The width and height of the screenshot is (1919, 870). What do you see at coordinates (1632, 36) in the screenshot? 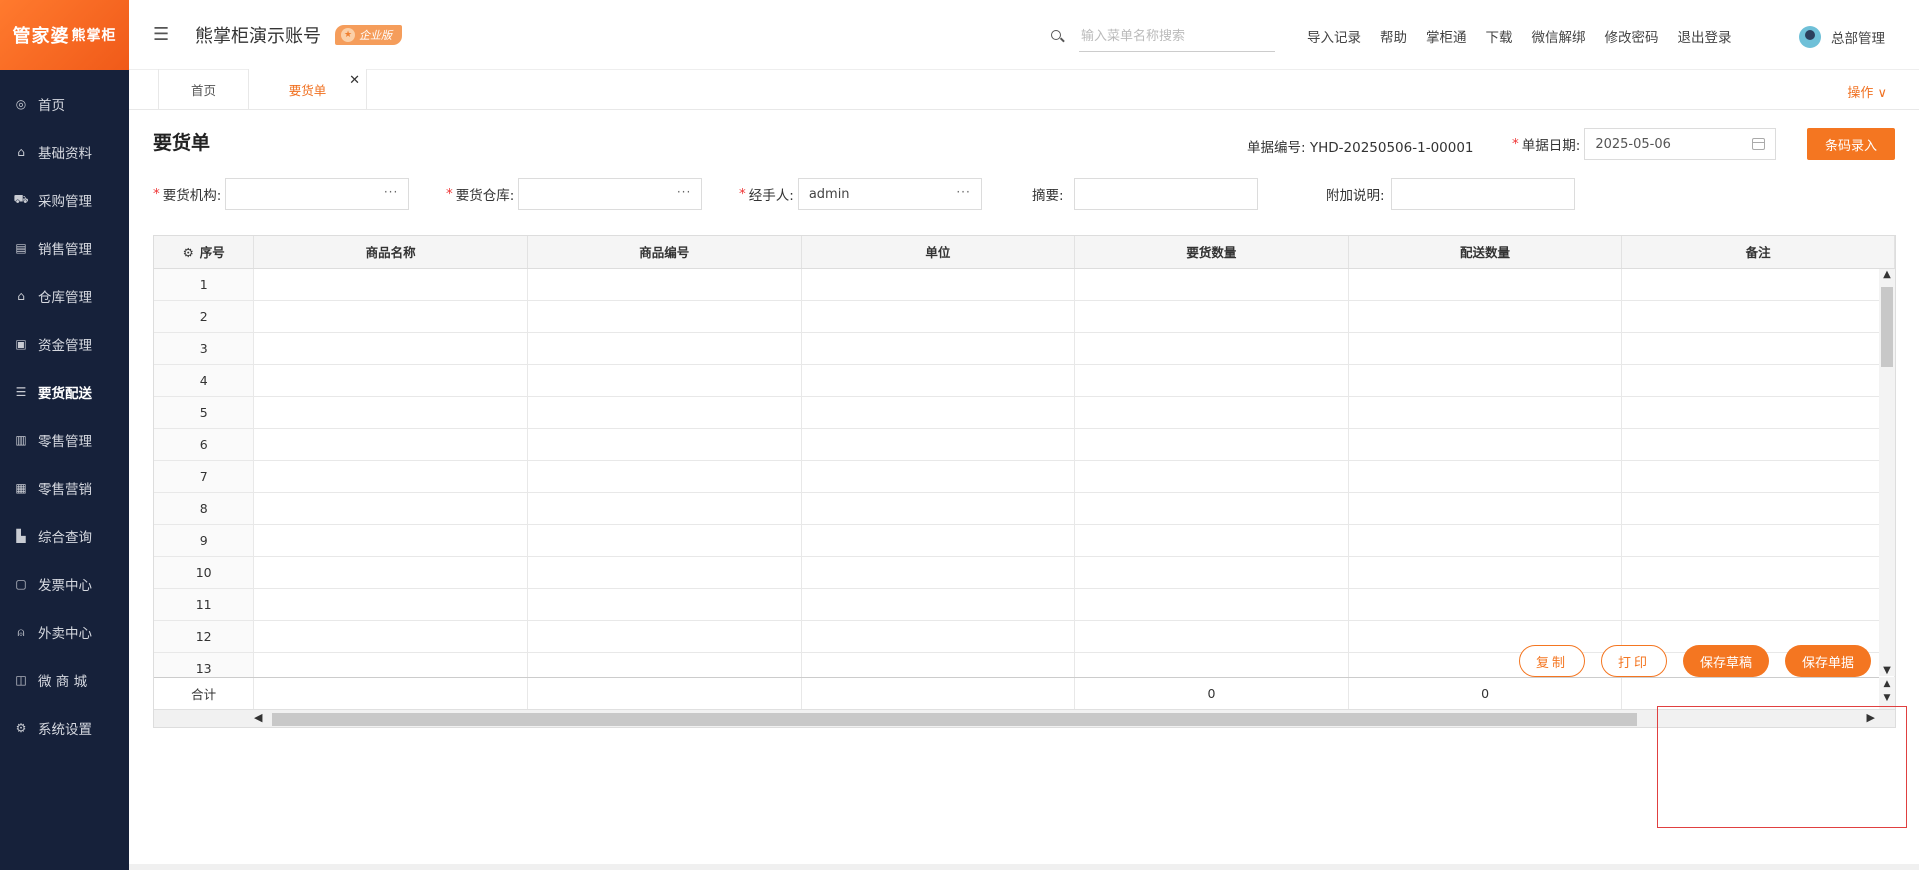
I see `link-change-password: 修改密码` at bounding box center [1632, 36].